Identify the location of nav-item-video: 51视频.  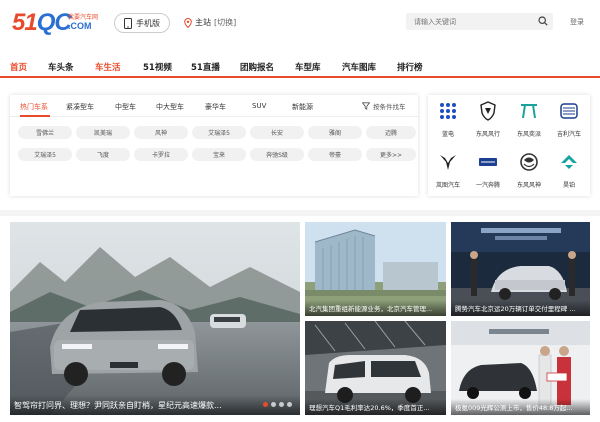
(157, 67).